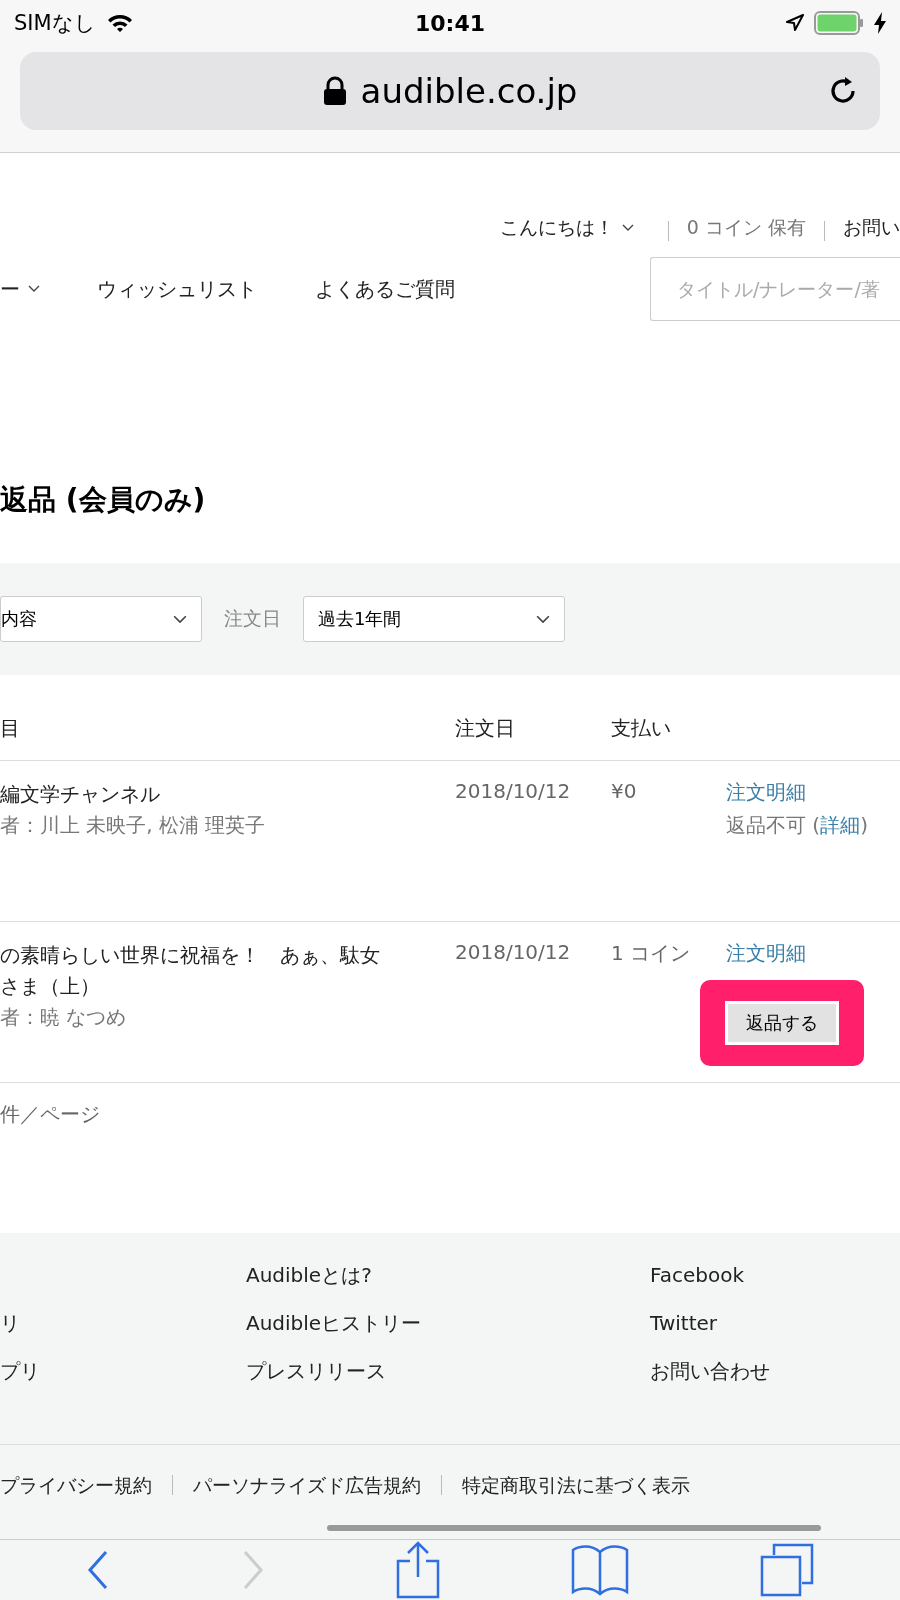 The width and height of the screenshot is (900, 1600). Describe the element at coordinates (103, 500) in the screenshot. I see `page-title: 返品 (会員のみ)` at that location.